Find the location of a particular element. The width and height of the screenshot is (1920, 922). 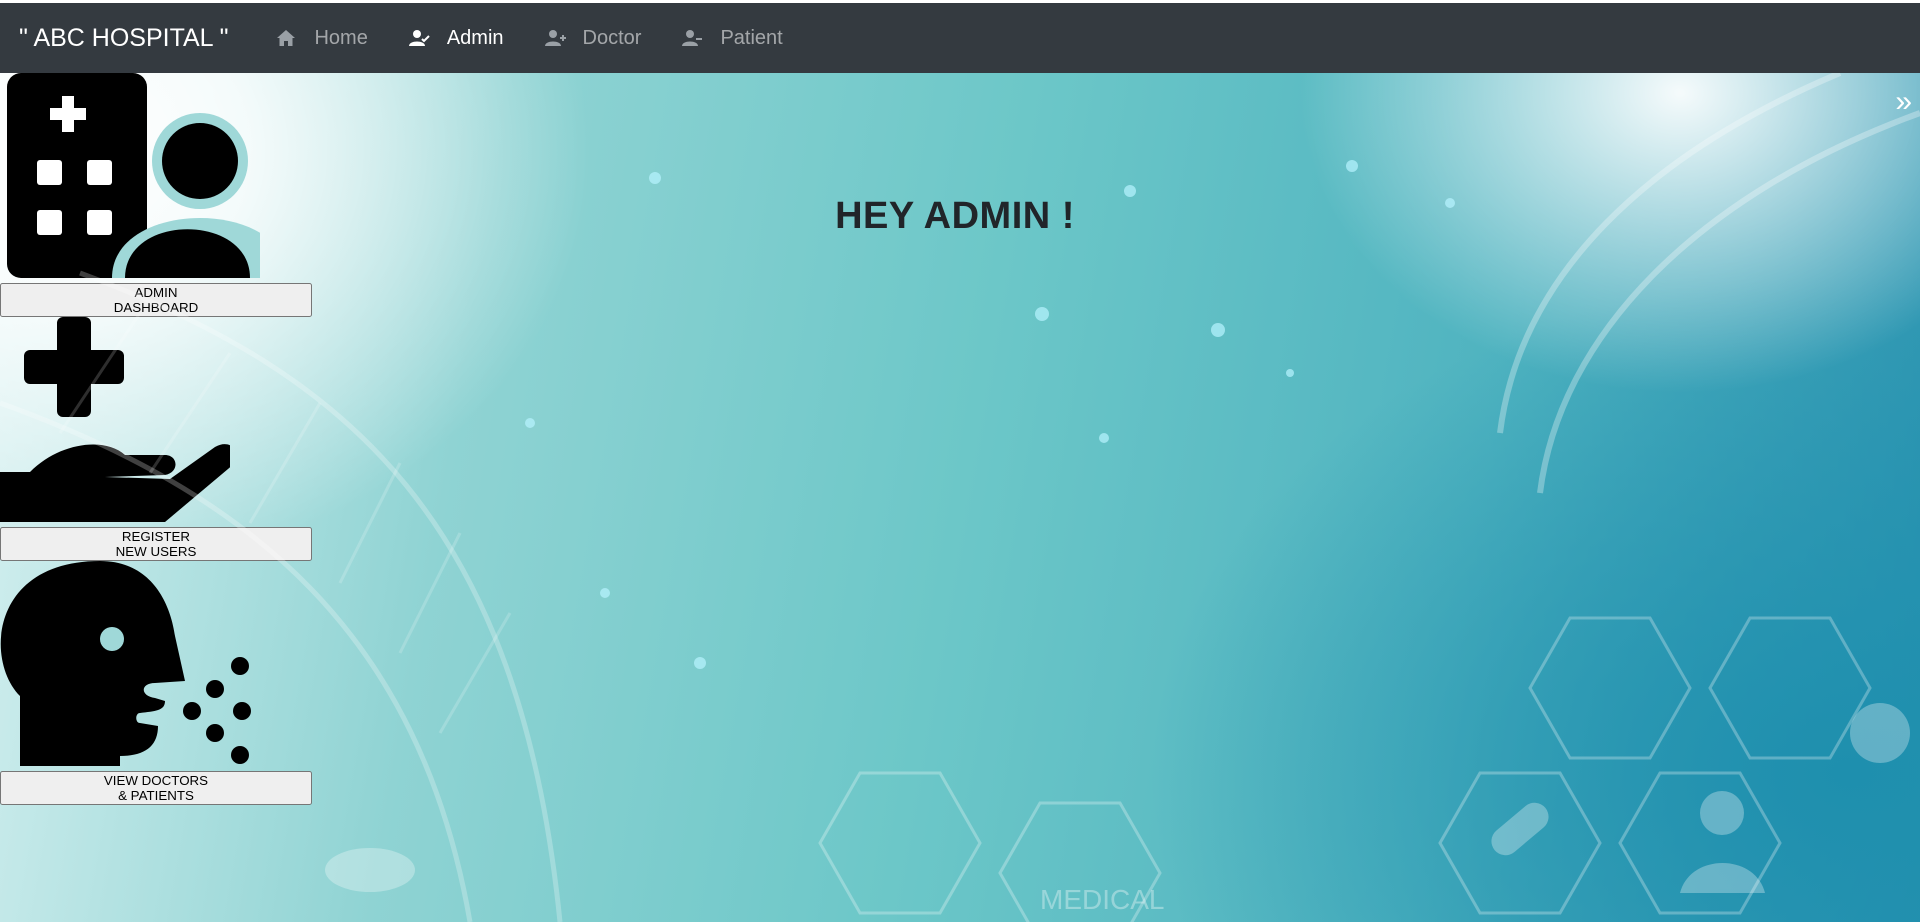

nav-label-doctor: Doctor is located at coordinates (612, 37).